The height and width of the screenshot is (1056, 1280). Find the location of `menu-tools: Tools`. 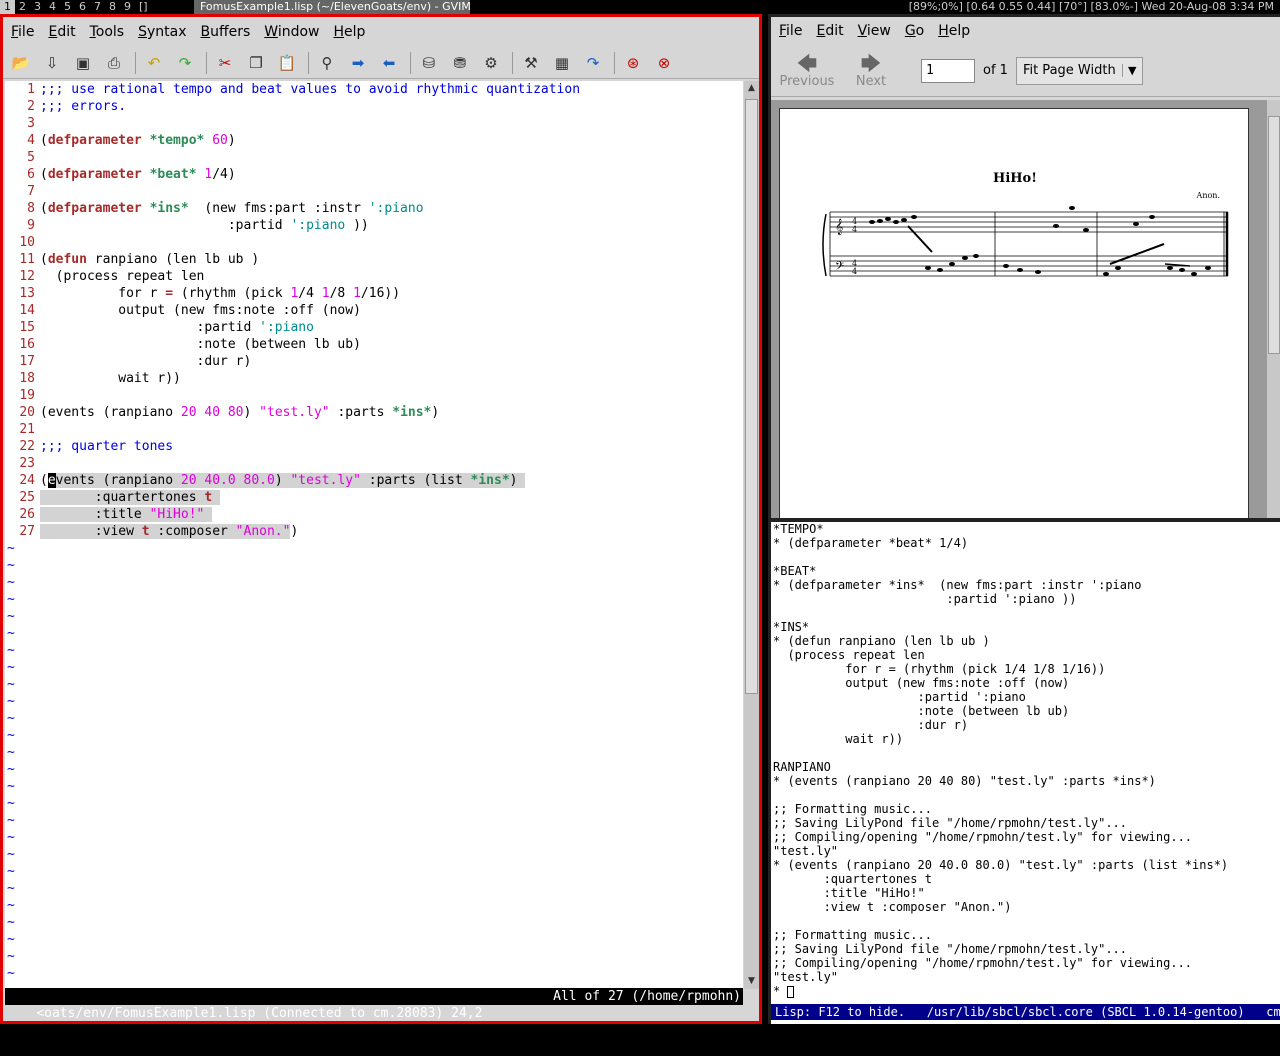

menu-tools: Tools is located at coordinates (107, 32).